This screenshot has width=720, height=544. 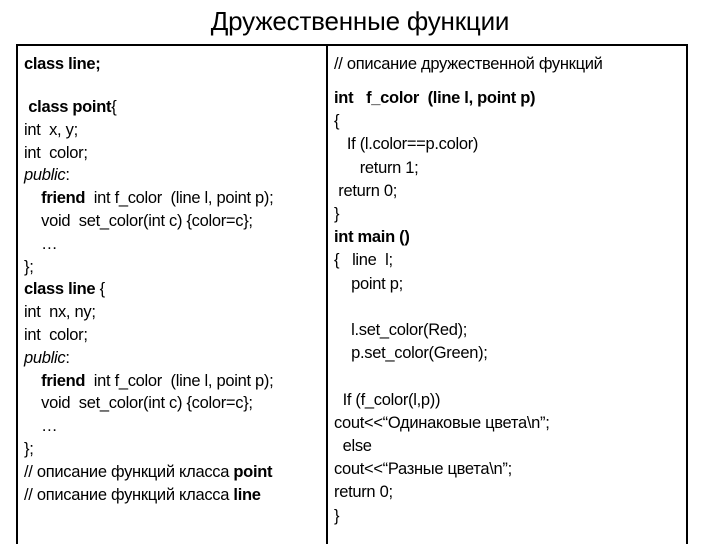 I want to click on right-code-line: l.set_color(Red);, so click(x=400, y=330).